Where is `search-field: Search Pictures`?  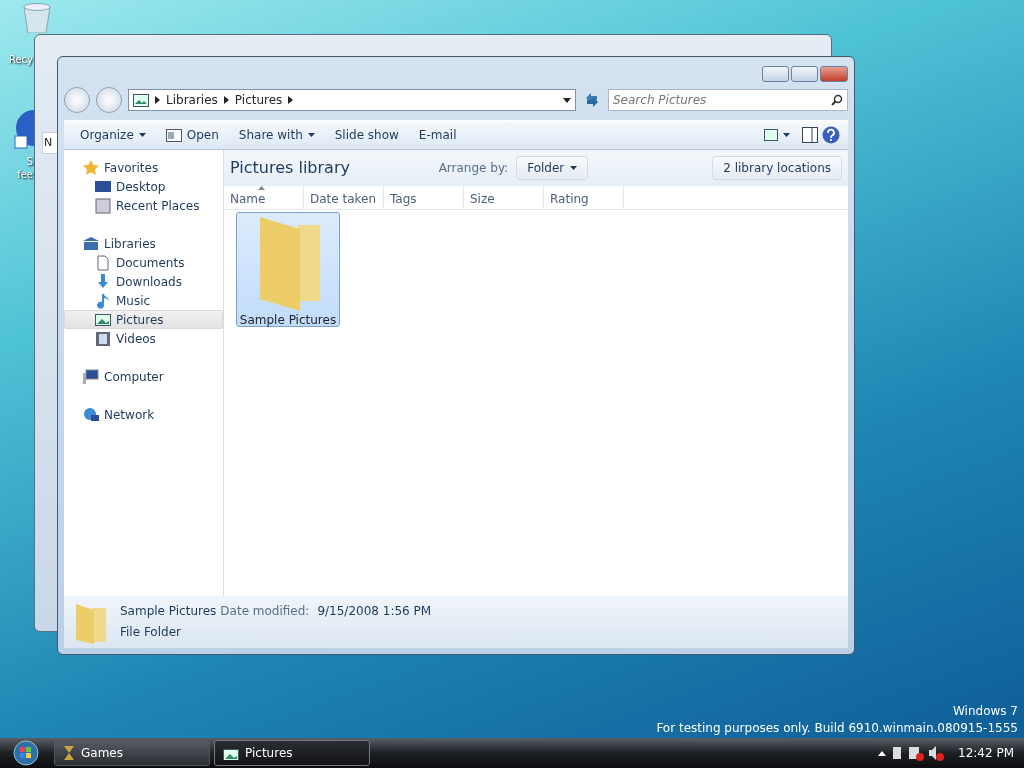
search-field: Search Pictures is located at coordinates (728, 100).